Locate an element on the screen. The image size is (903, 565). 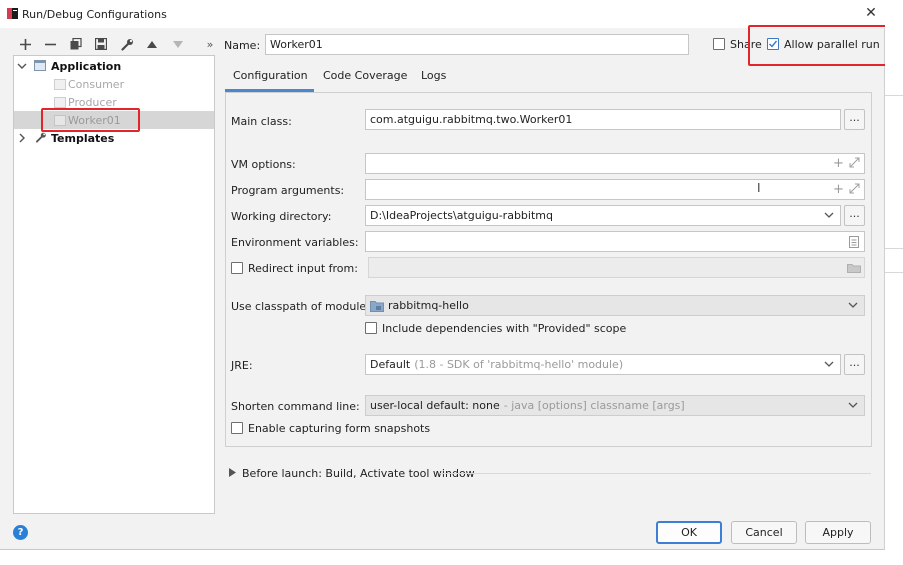
shorten-command-label: Shorten command line: is located at coordinates (295, 406).